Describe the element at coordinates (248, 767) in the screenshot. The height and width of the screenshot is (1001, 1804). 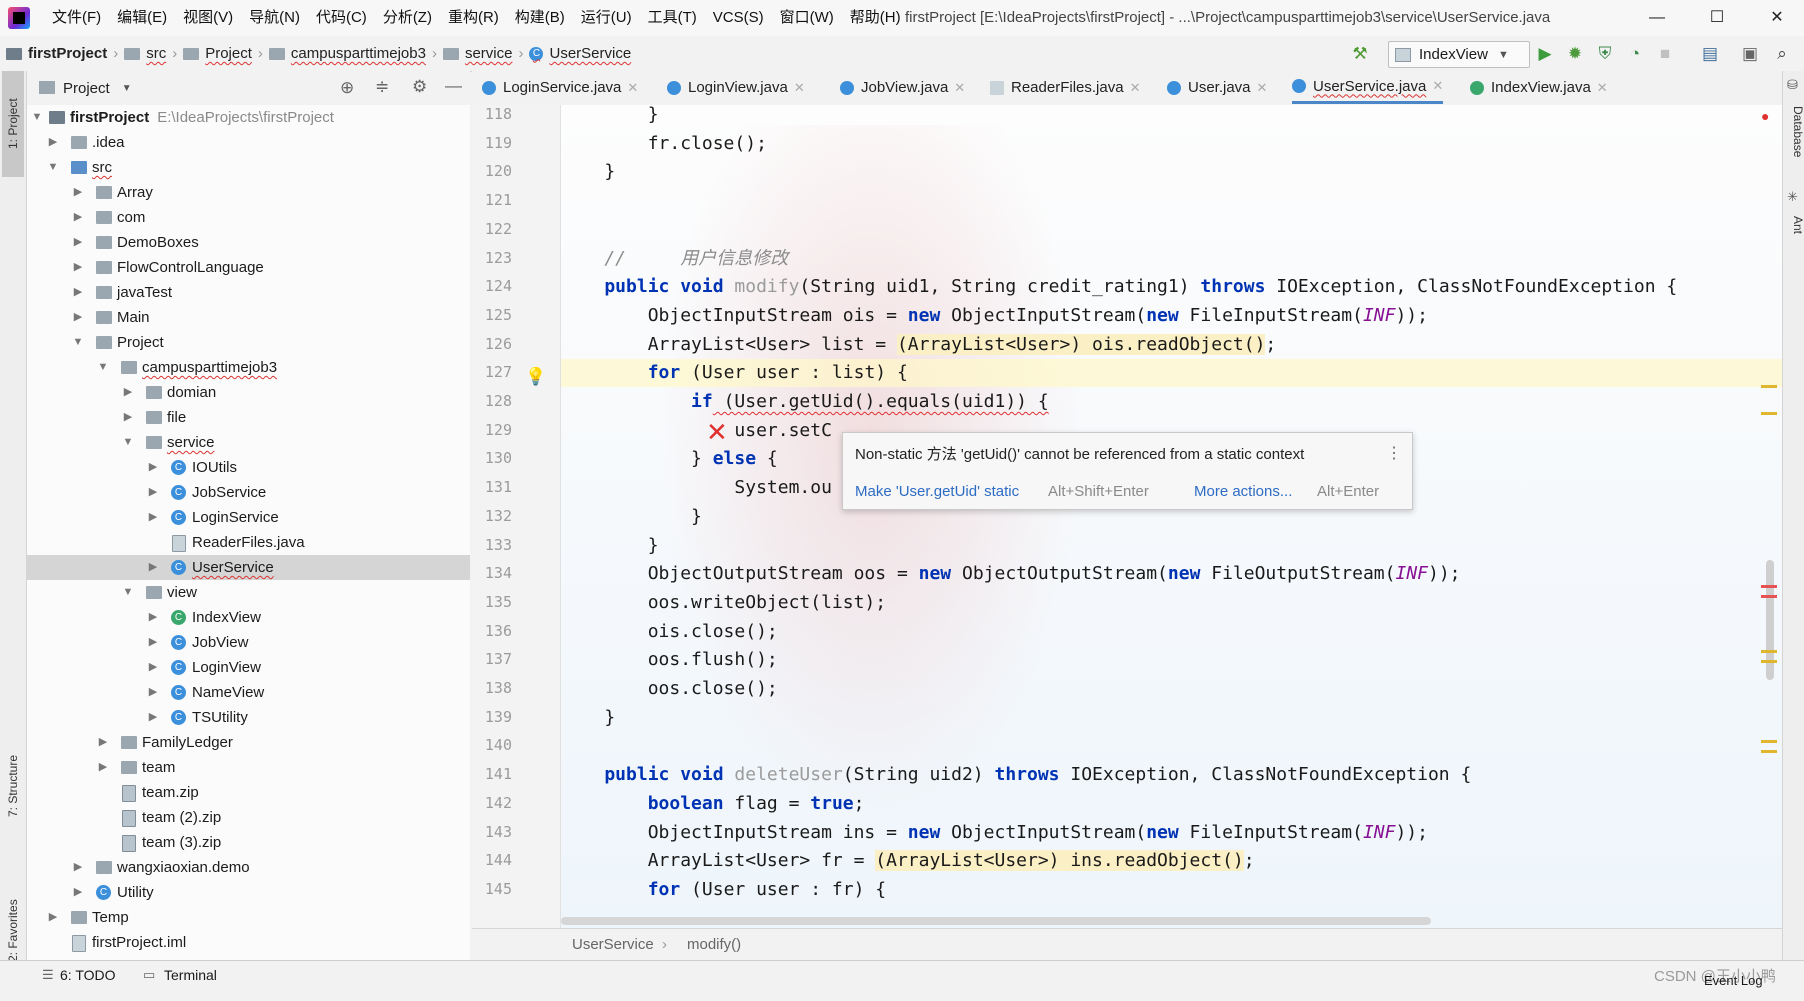
I see `tree-node-team: ▶ team` at that location.